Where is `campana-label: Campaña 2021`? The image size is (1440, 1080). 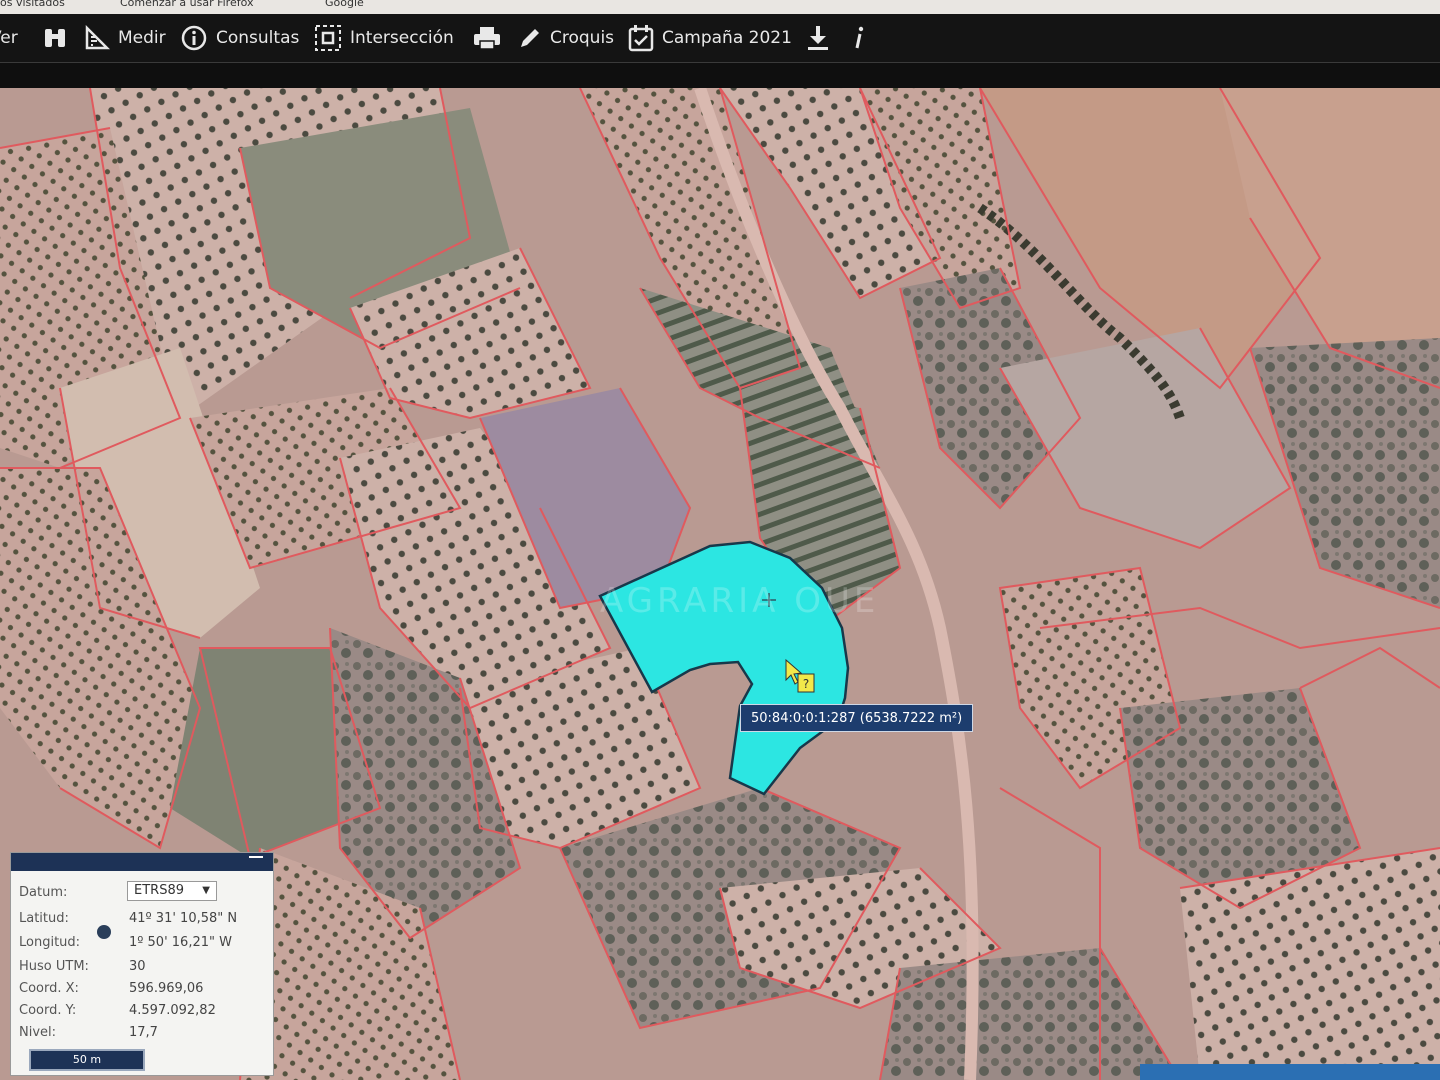
campana-label: Campaña 2021 is located at coordinates (727, 38).